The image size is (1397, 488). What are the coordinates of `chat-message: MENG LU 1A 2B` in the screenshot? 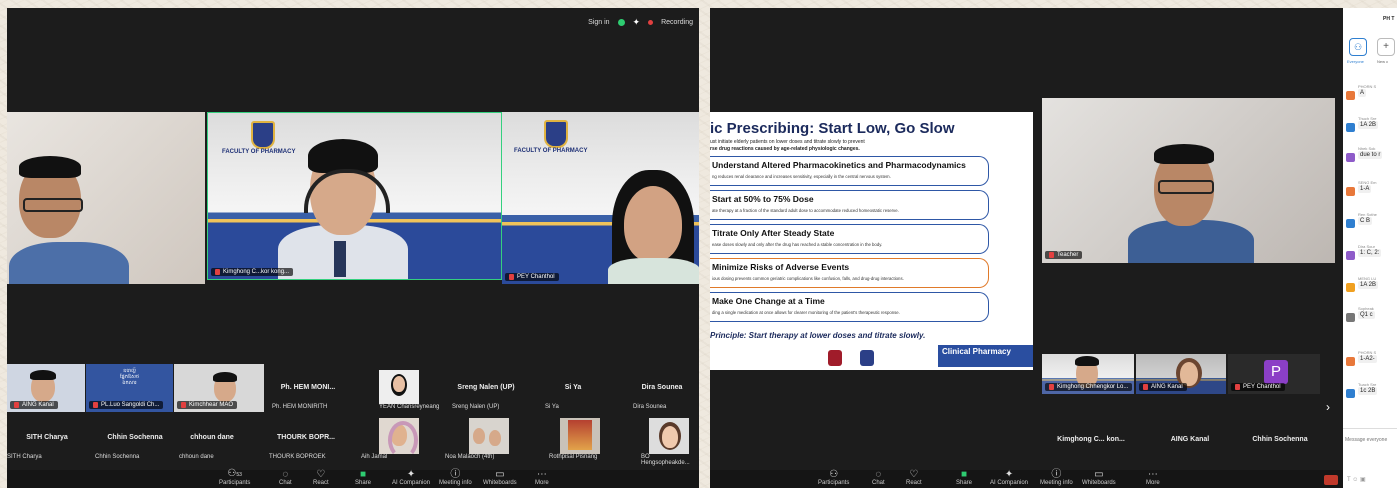 It's located at (1371, 286).